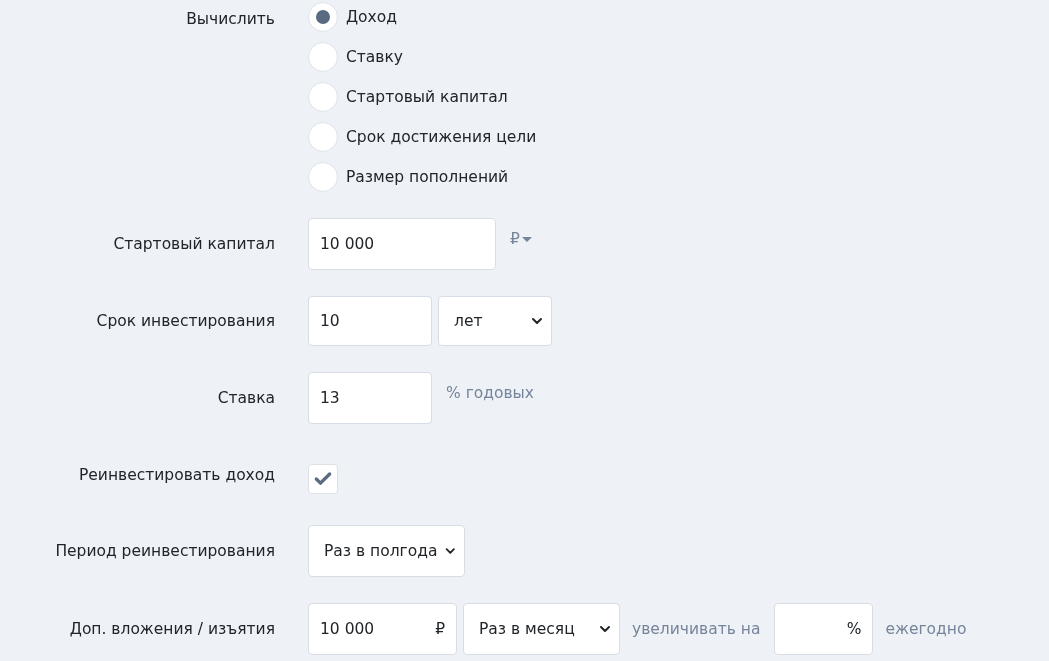 This screenshot has height=661, width=1049. Describe the element at coordinates (824, 629) in the screenshot. I see `percent-input` at that location.